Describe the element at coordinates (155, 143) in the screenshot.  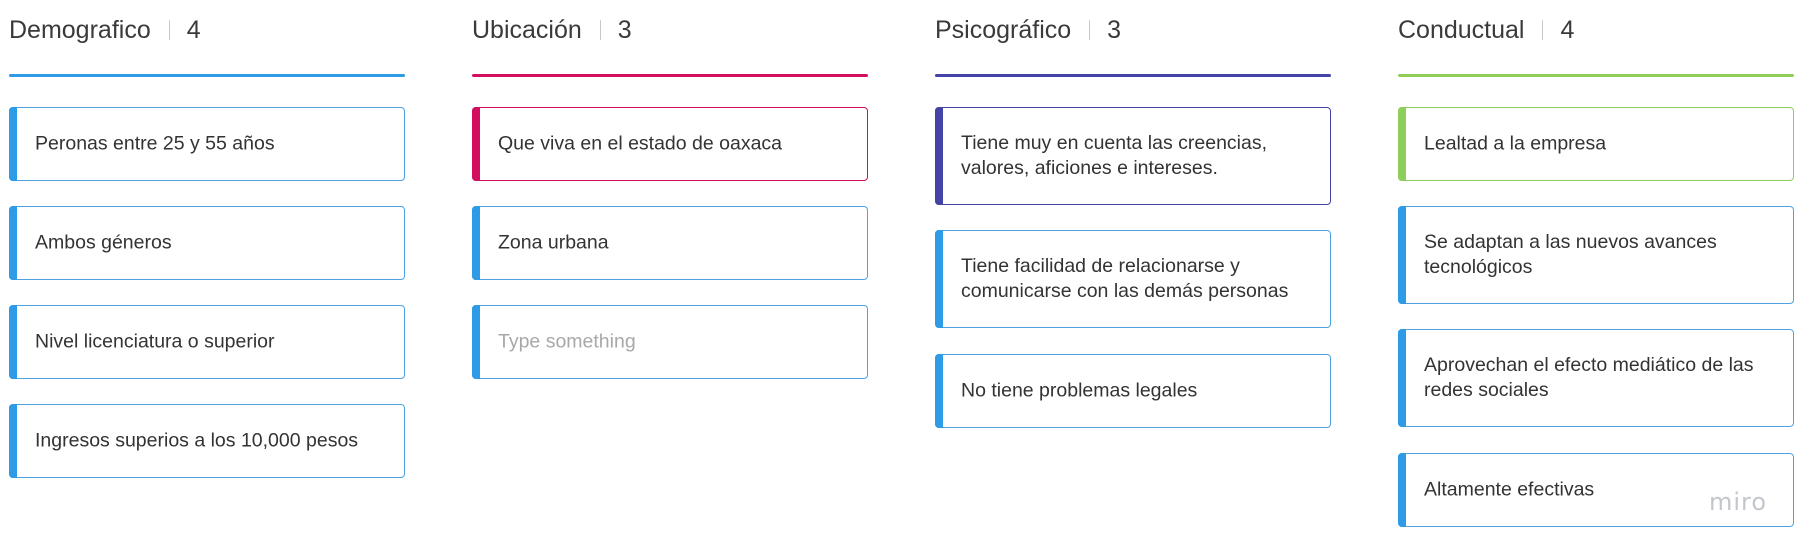
I see `card-text: Peronas entre 25 y 55 años` at that location.